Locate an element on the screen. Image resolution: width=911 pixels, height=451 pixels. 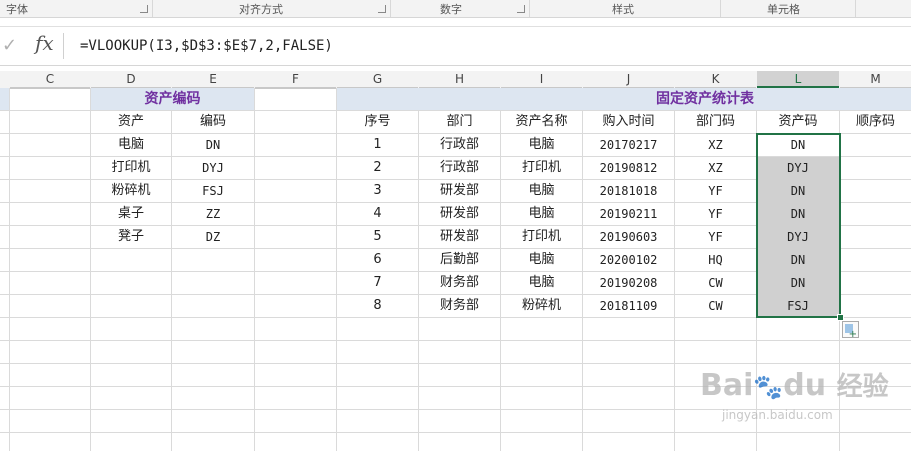
column-header-d: D is located at coordinates (131, 79).